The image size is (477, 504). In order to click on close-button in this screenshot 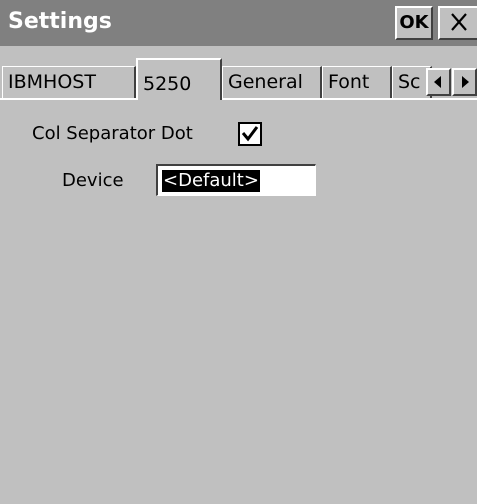, I will do `click(457, 23)`.